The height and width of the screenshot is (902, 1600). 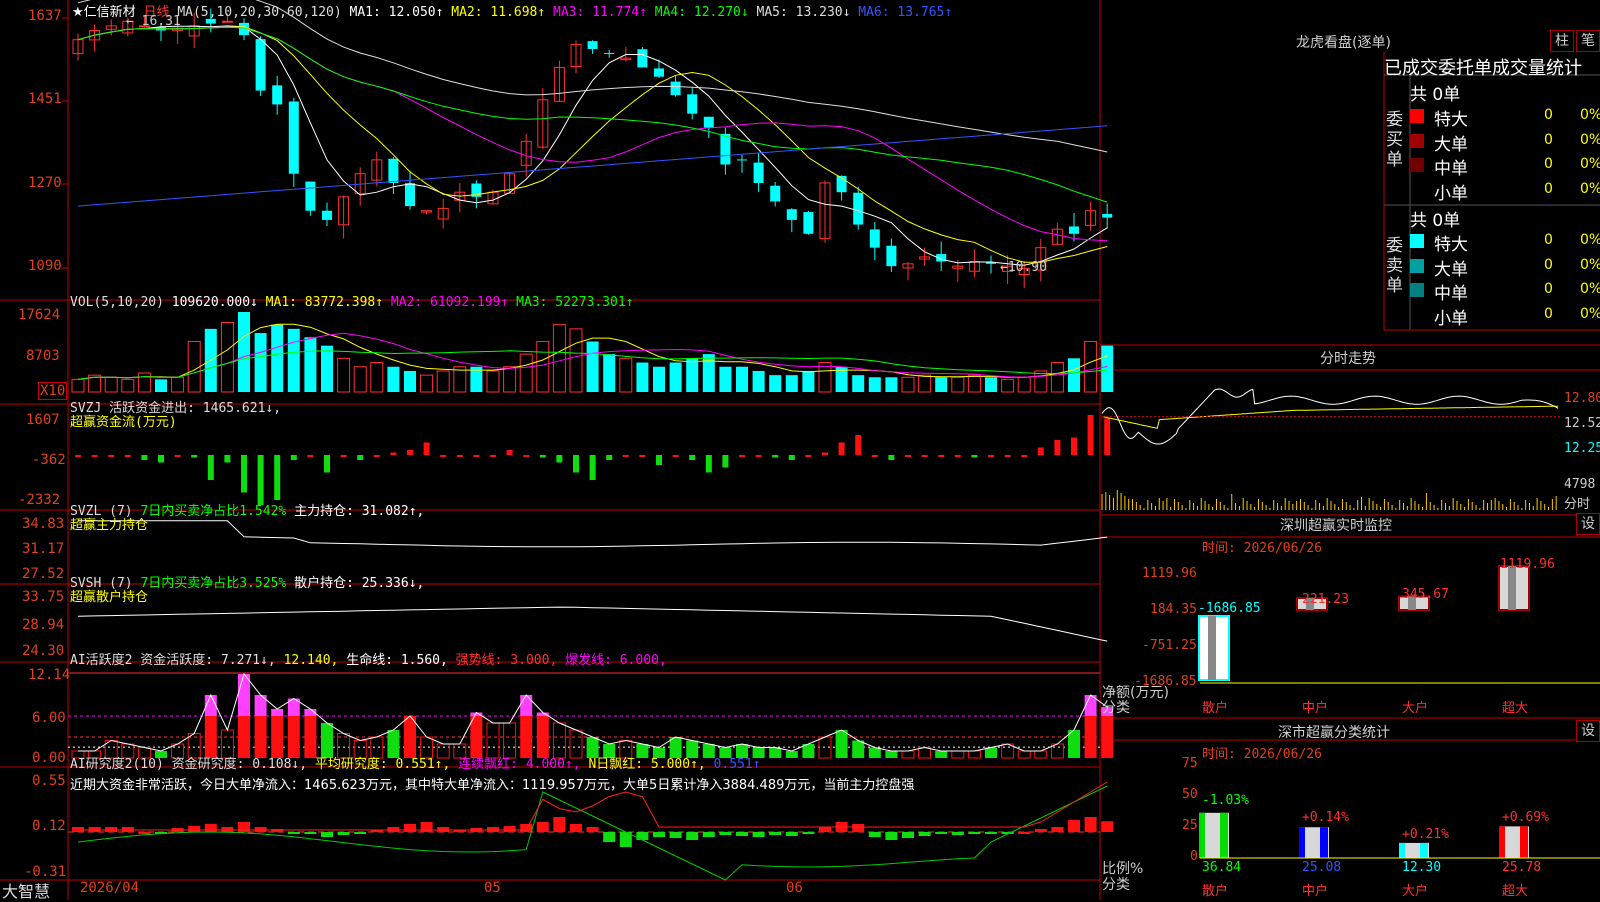 What do you see at coordinates (1190, 763) in the screenshot?
I see `sz-class-axis: 75` at bounding box center [1190, 763].